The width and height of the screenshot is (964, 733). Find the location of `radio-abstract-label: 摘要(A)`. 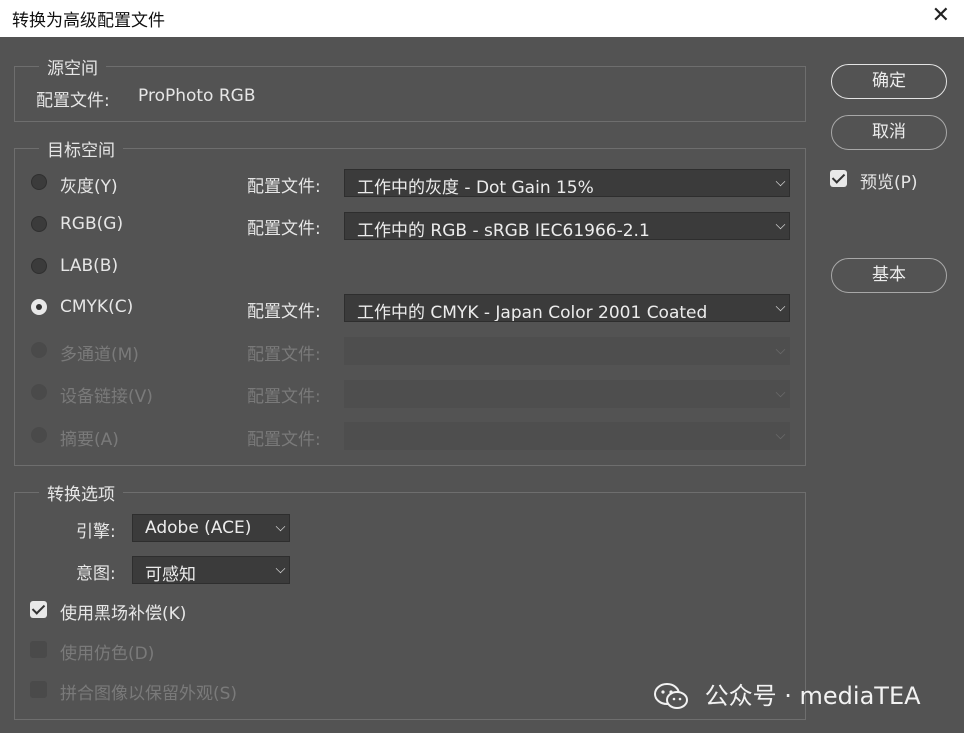

radio-abstract-label: 摘要(A) is located at coordinates (89, 440).